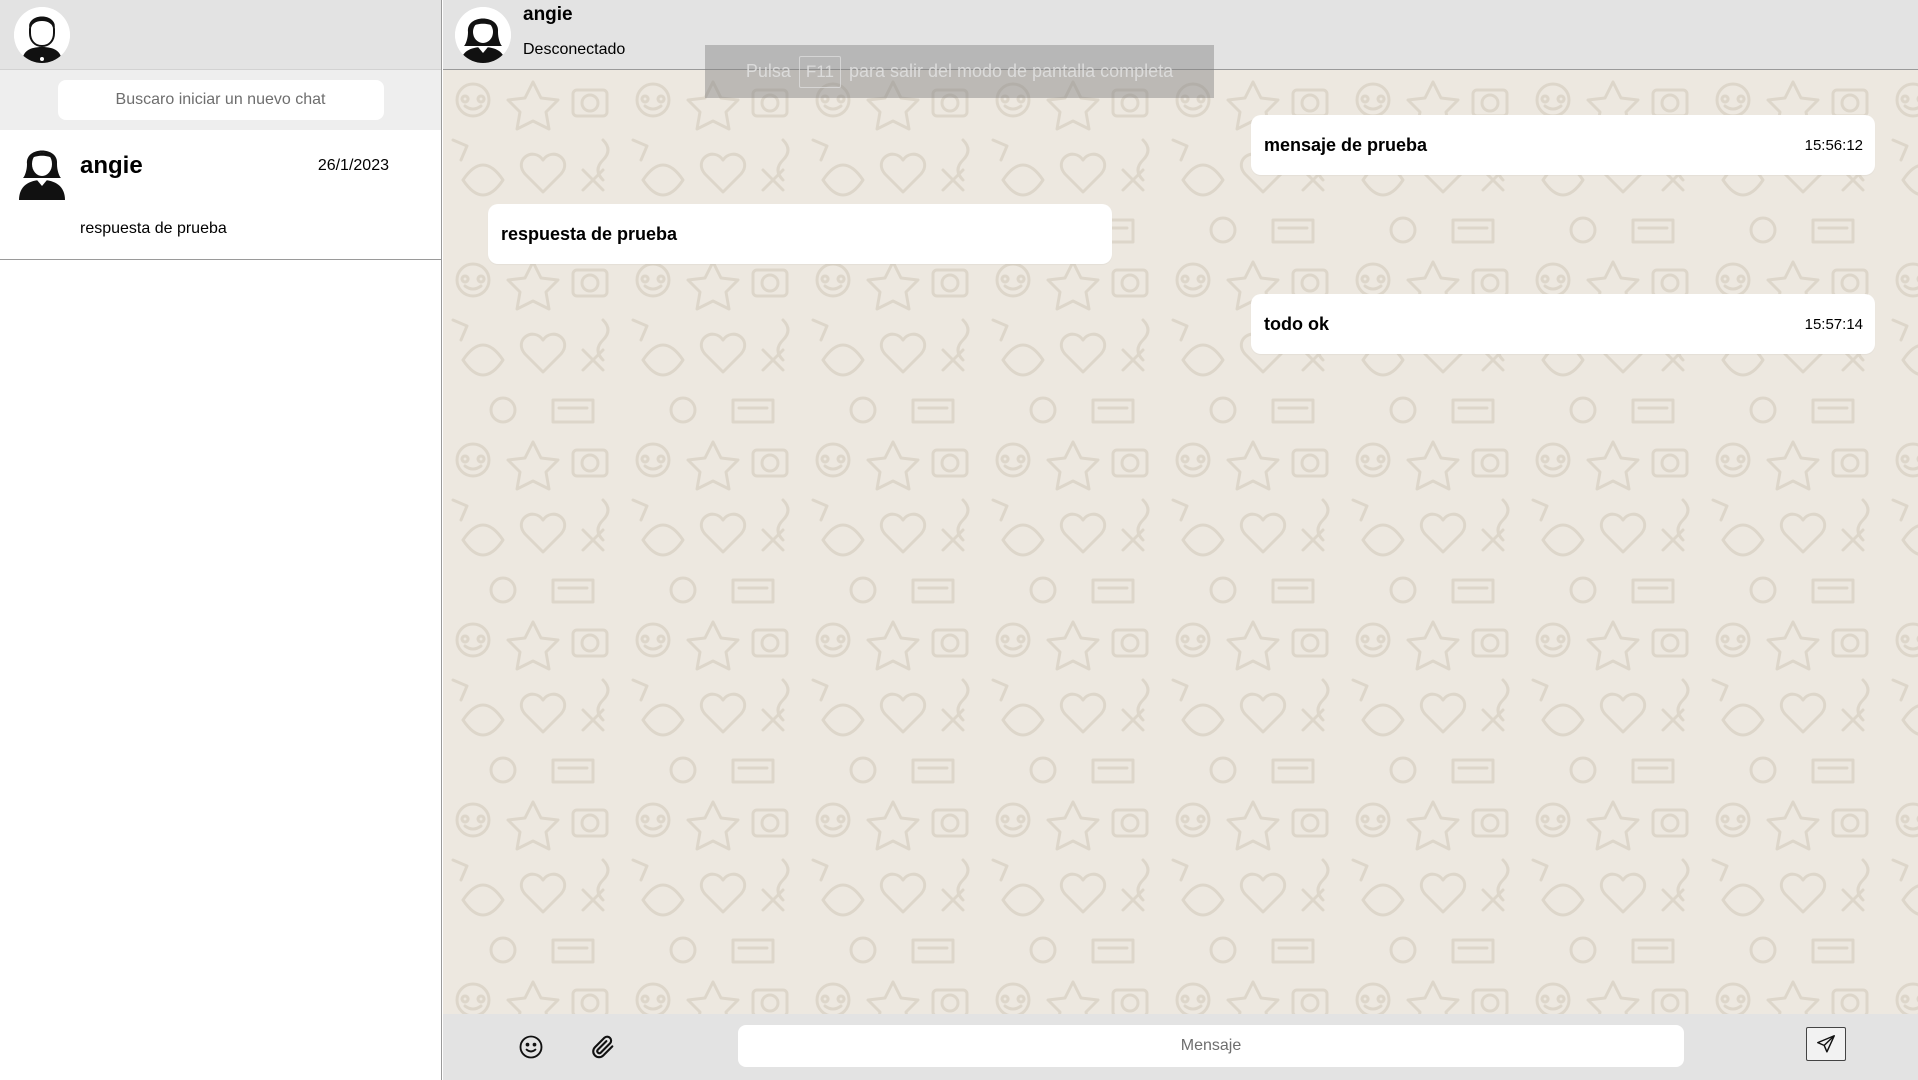  What do you see at coordinates (531, 1047) in the screenshot?
I see `smiley-icon` at bounding box center [531, 1047].